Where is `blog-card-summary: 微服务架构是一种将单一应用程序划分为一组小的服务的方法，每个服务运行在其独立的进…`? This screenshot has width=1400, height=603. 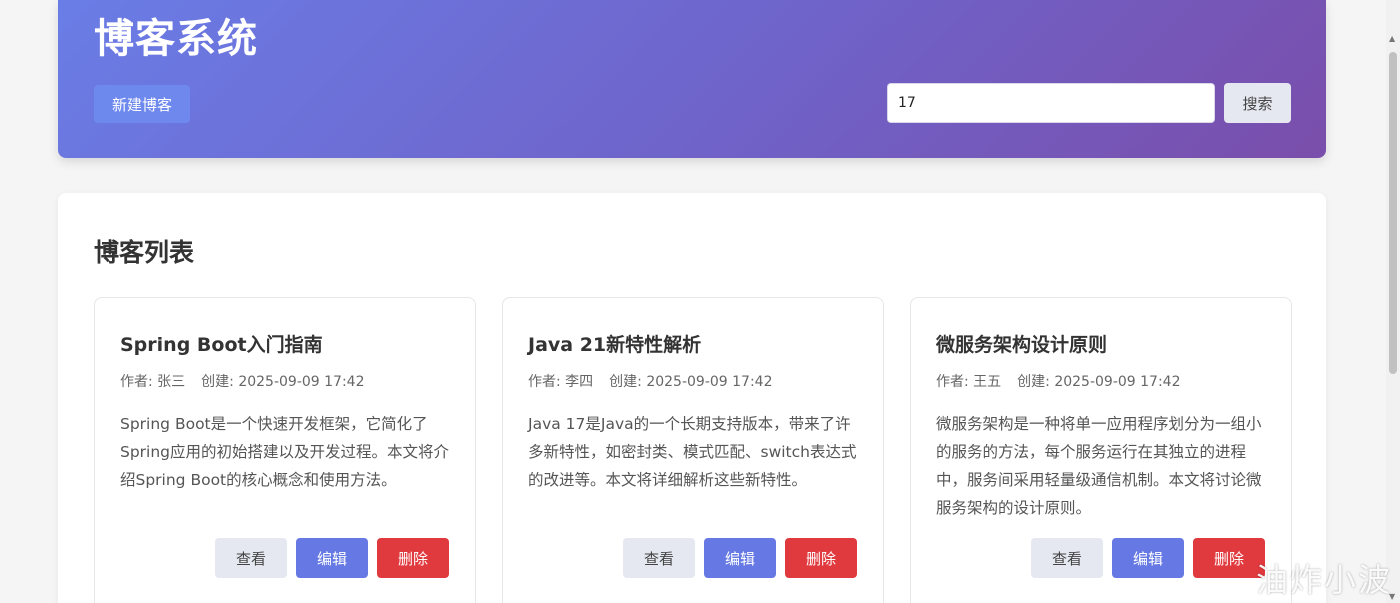
blog-card-summary: 微服务架构是一种将单一应用程序划分为一组小的服务的方法，每个服务运行在其独立的进… is located at coordinates (1099, 466).